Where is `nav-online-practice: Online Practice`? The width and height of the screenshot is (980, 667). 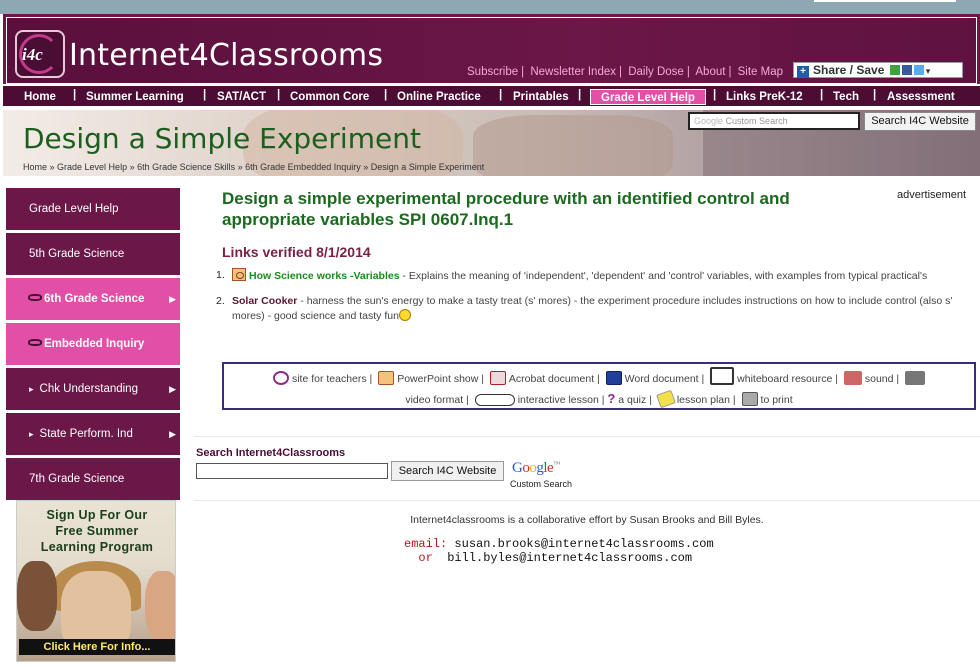
nav-online-practice: Online Practice is located at coordinates (439, 97).